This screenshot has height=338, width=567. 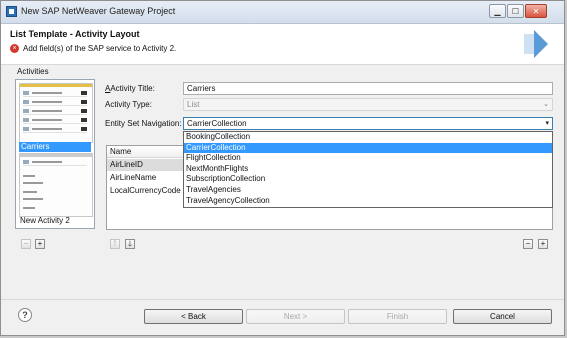 I want to click on back-button: < Back, so click(x=193, y=316).